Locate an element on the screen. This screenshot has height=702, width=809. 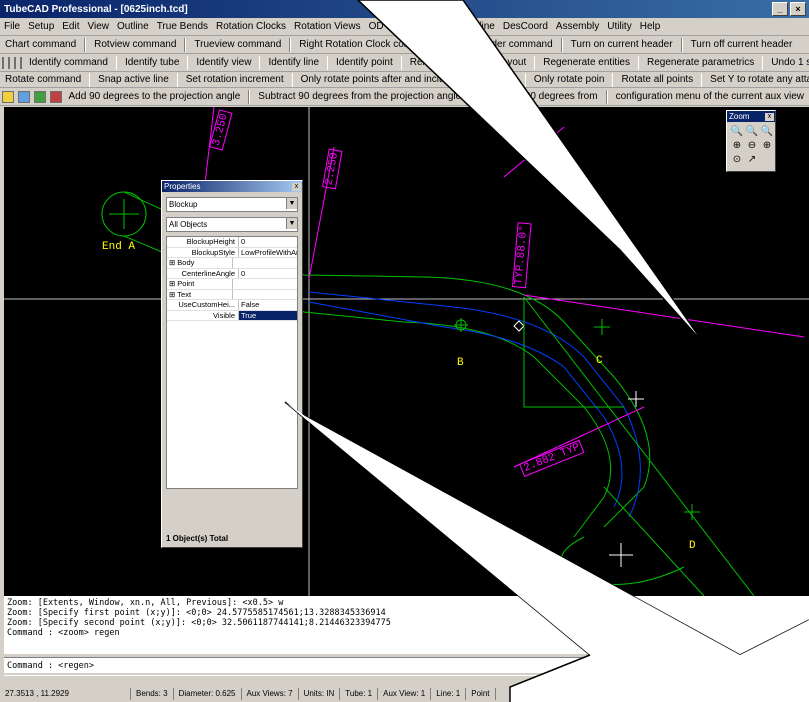
toolbar-command: Undo 1 step is located at coordinates (787, 62).